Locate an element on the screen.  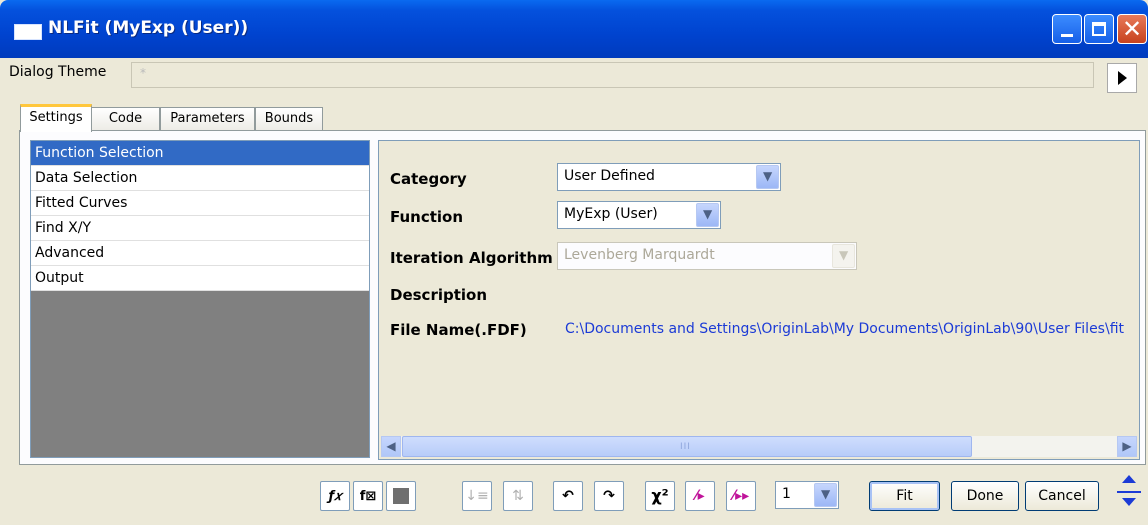
fx-icon: f⊠ is located at coordinates (368, 496).